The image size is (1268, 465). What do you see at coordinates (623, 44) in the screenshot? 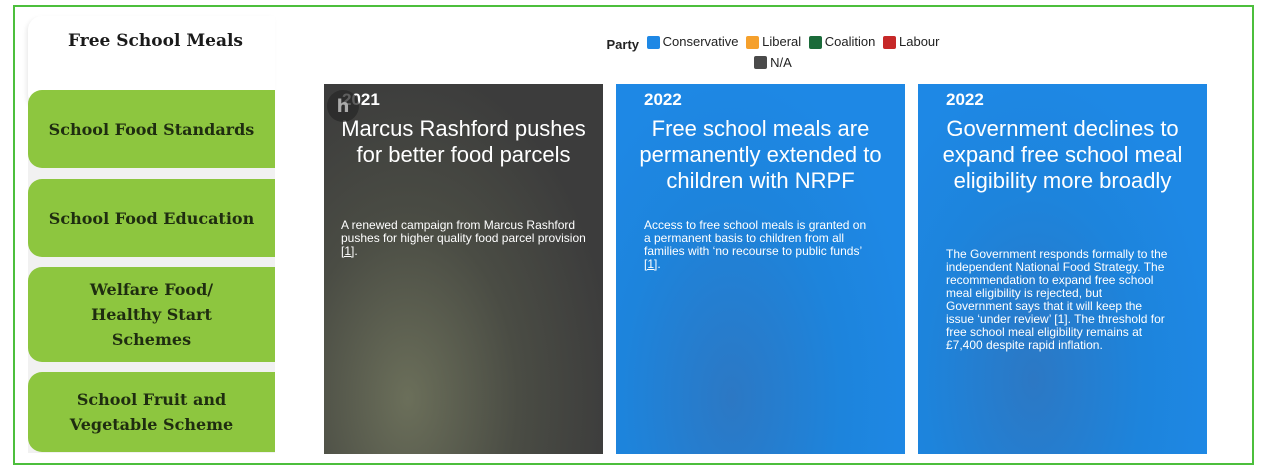
I see `legend-title: Party` at bounding box center [623, 44].